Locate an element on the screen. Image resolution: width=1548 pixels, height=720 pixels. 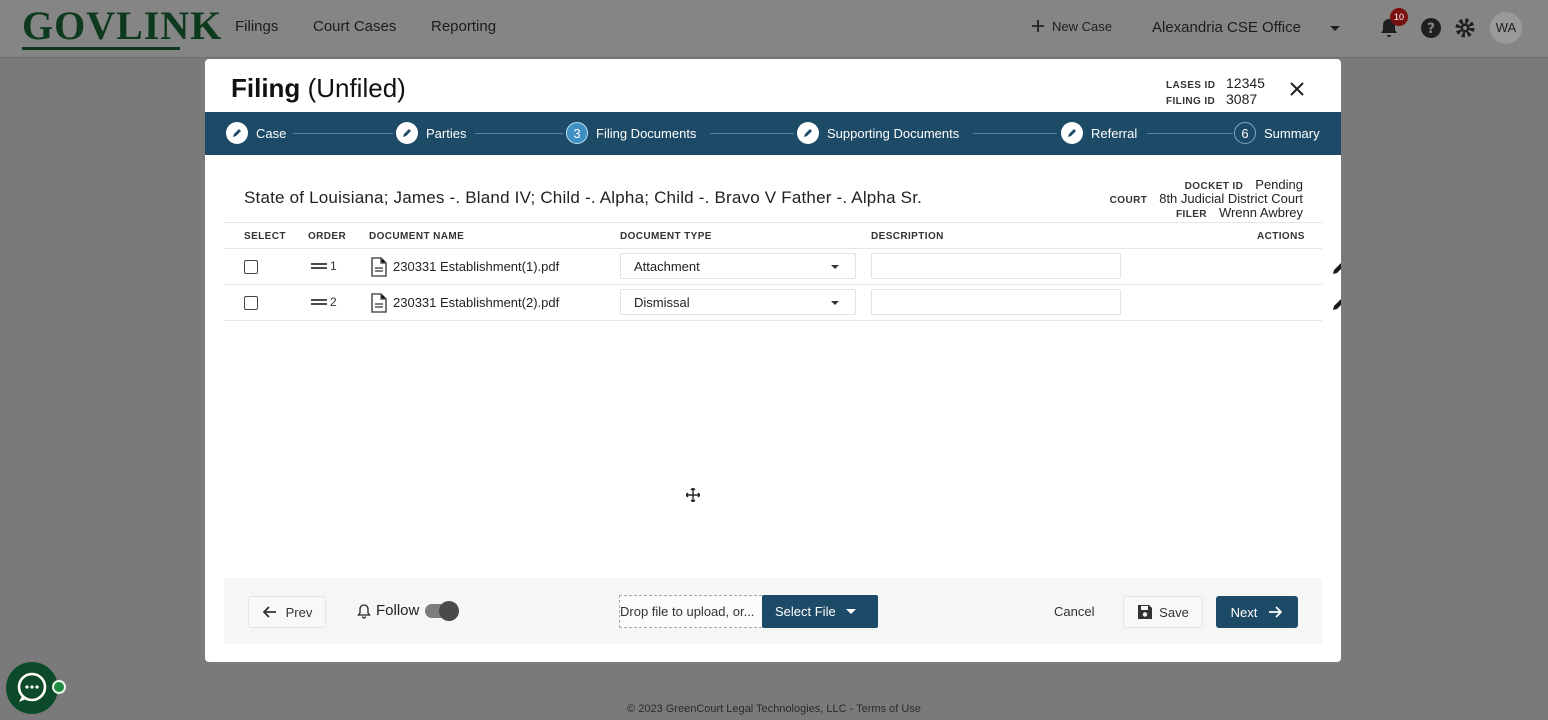
next-label: Next is located at coordinates (1244, 612).